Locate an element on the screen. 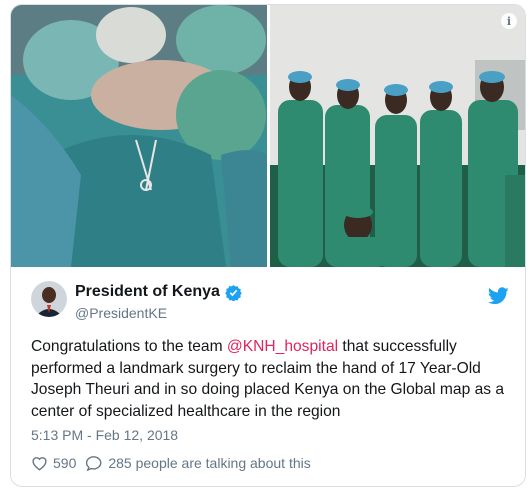  talking-about-text: 285 people are talking about this is located at coordinates (209, 463).